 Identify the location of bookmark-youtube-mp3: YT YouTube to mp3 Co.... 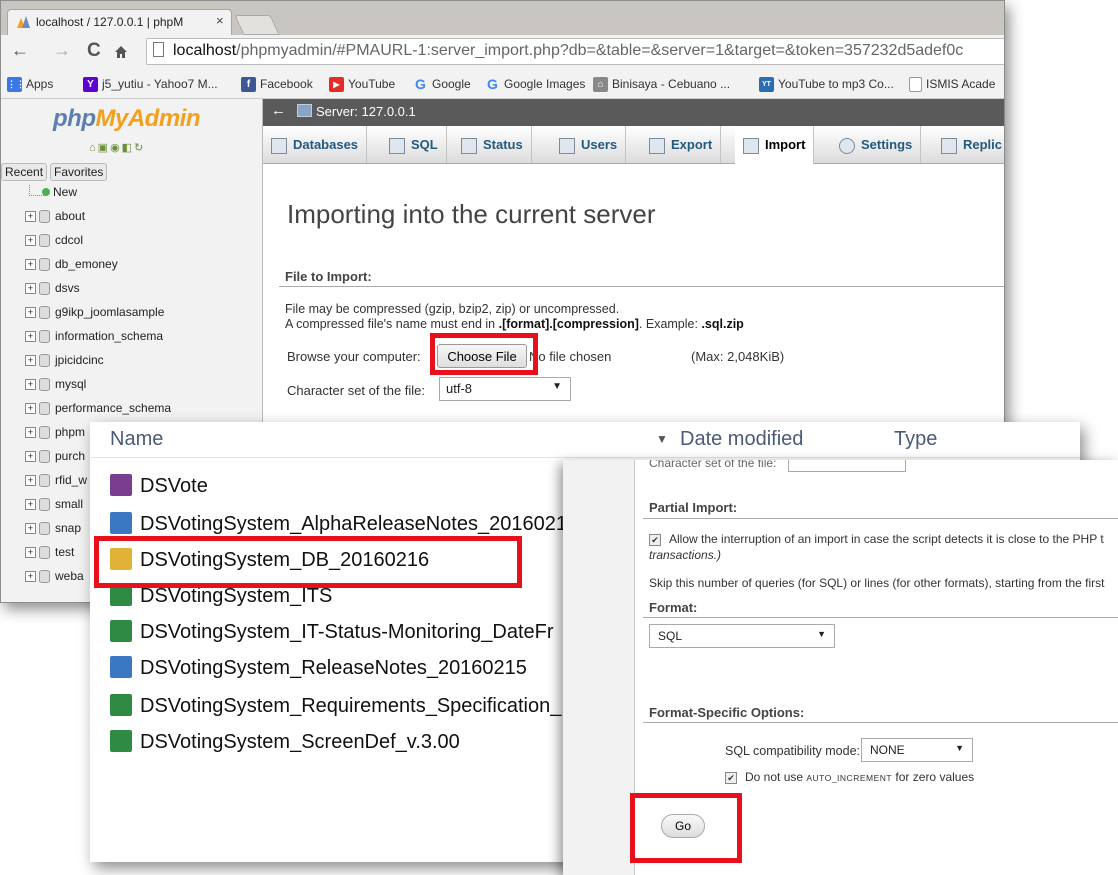
(826, 84).